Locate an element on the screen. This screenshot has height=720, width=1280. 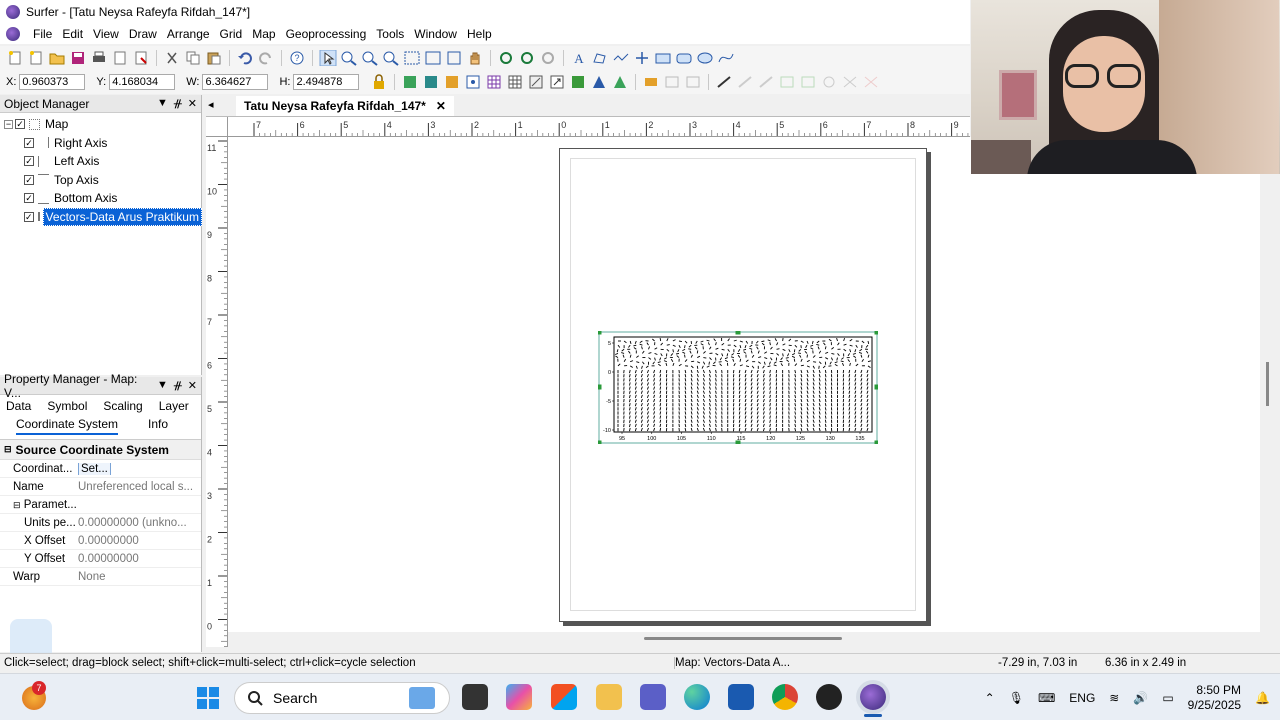
cut-icon is located at coordinates (172, 58).